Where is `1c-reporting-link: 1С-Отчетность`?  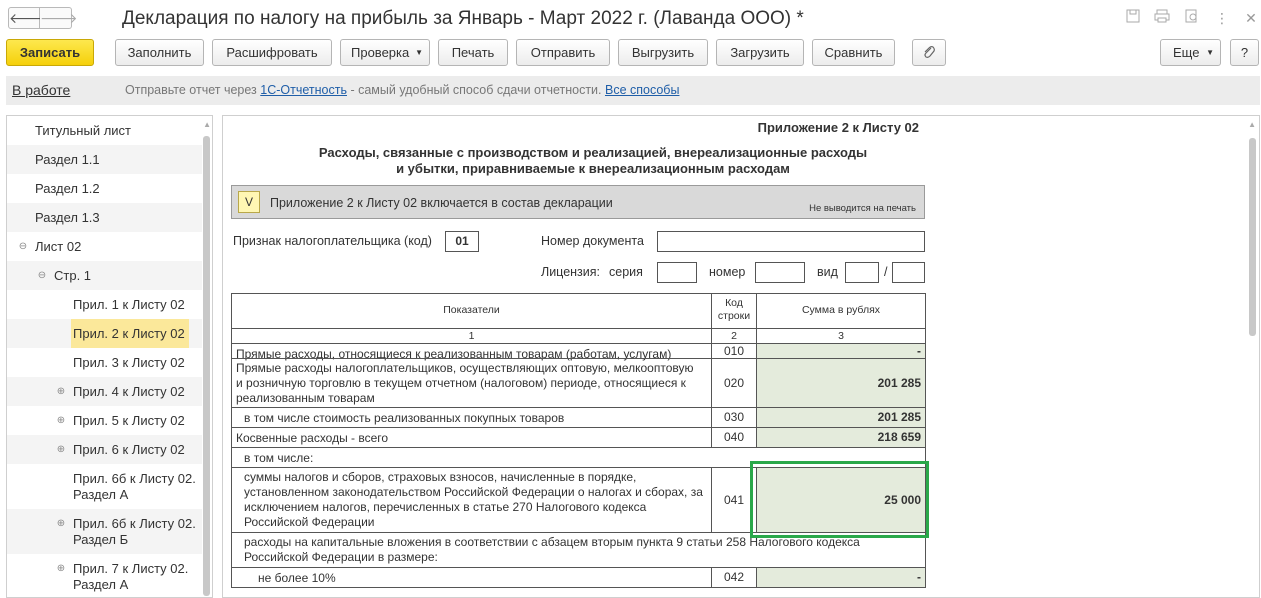 1c-reporting-link: 1С-Отчетность is located at coordinates (303, 90).